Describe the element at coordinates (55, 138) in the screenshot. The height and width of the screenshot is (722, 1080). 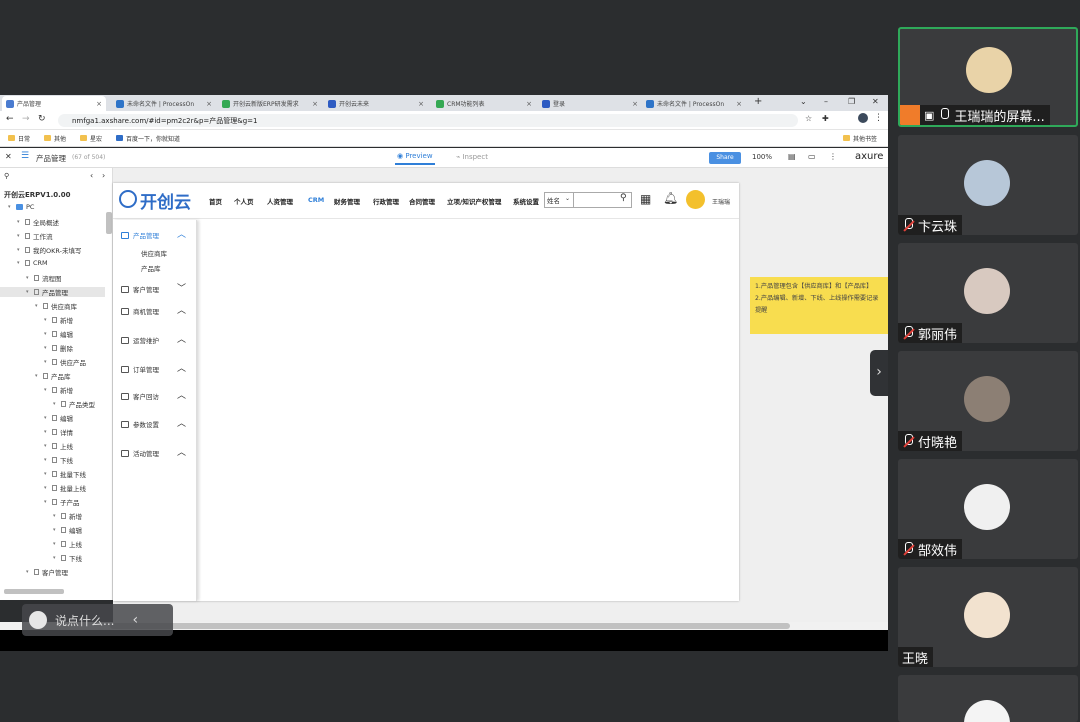
I see `bookmark-item: 其他` at that location.